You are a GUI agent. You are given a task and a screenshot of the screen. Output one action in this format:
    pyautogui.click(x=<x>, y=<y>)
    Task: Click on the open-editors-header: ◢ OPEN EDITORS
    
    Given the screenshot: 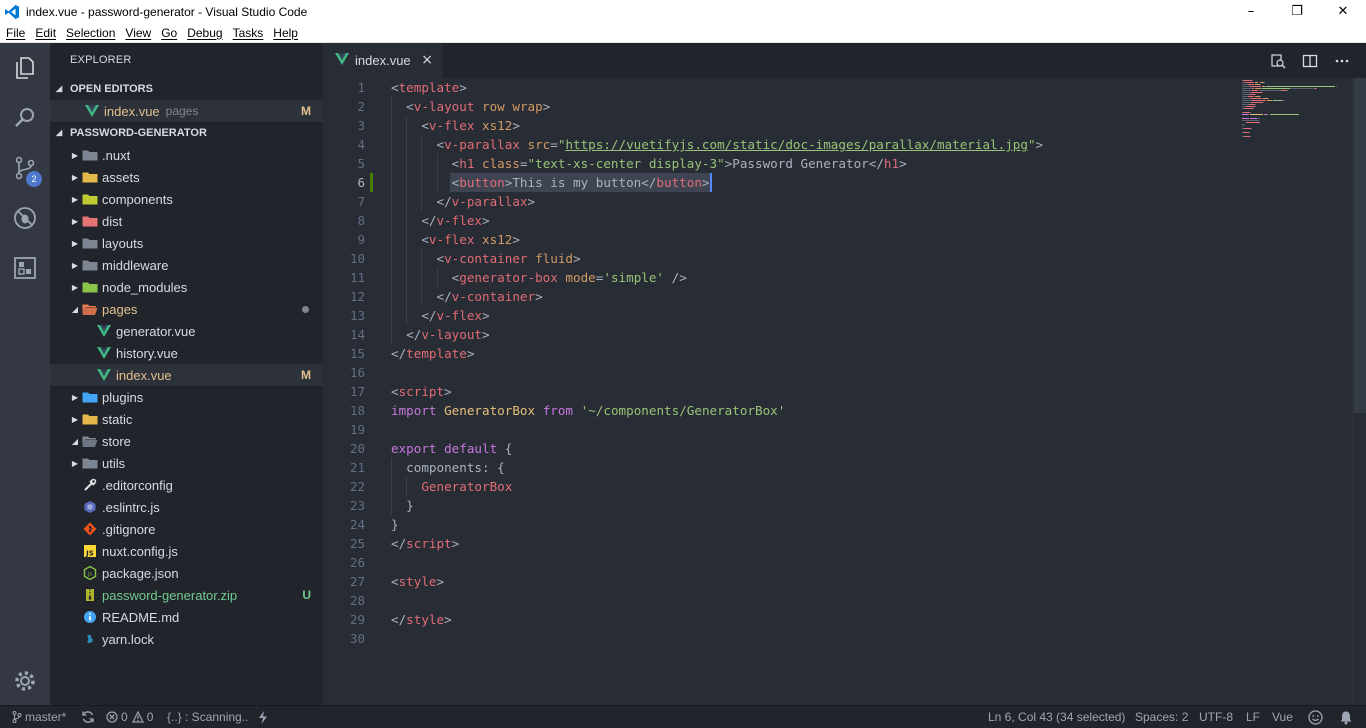 What is the action you would take?
    pyautogui.click(x=186, y=89)
    